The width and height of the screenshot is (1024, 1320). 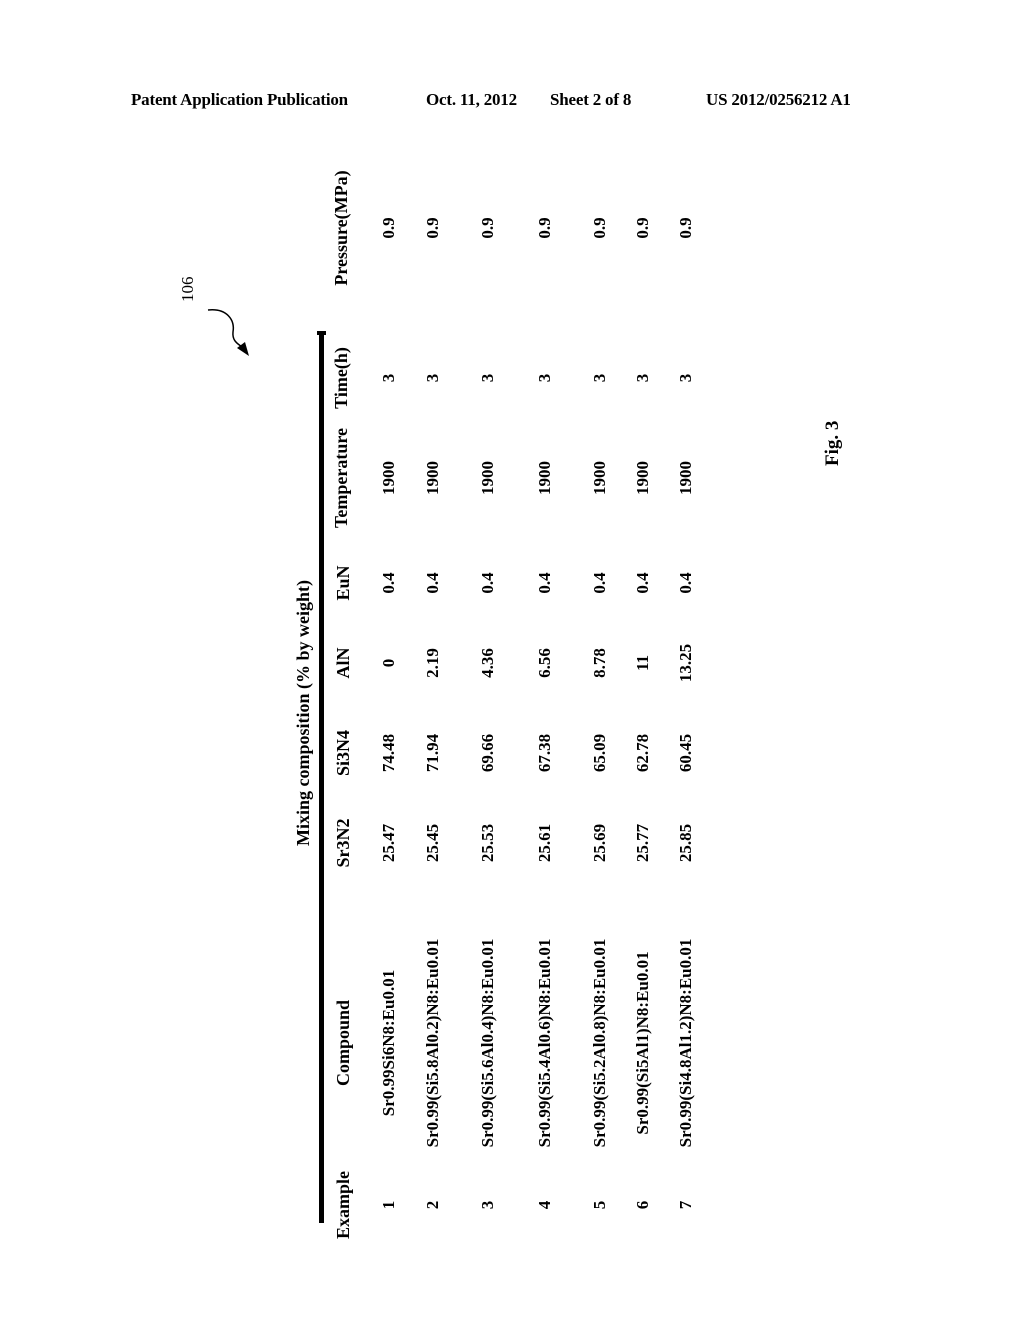 What do you see at coordinates (388, 843) in the screenshot?
I see `table-cell: 25.47` at bounding box center [388, 843].